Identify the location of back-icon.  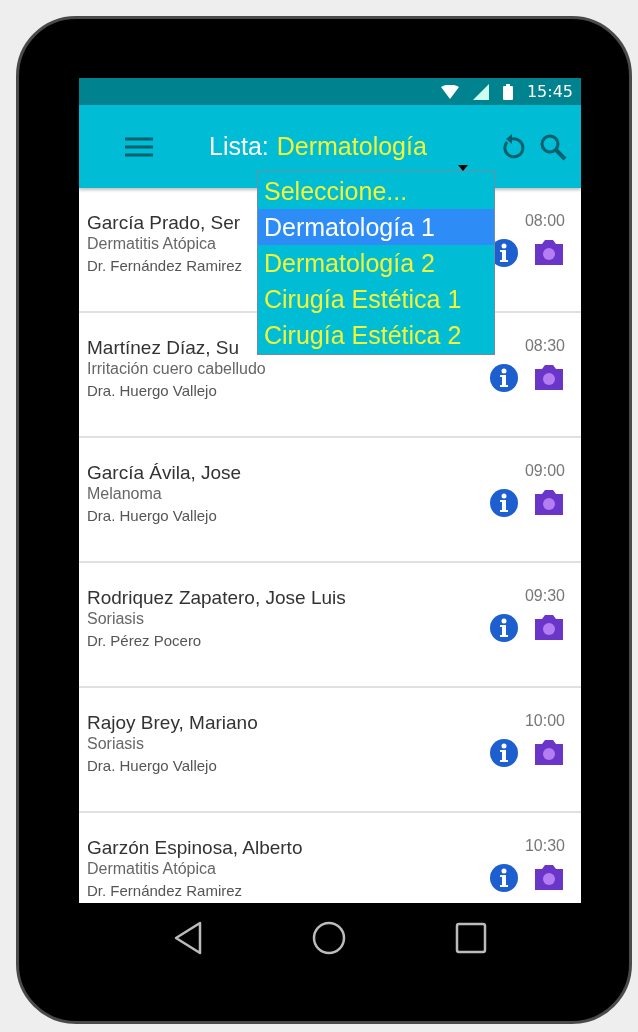
(188, 938).